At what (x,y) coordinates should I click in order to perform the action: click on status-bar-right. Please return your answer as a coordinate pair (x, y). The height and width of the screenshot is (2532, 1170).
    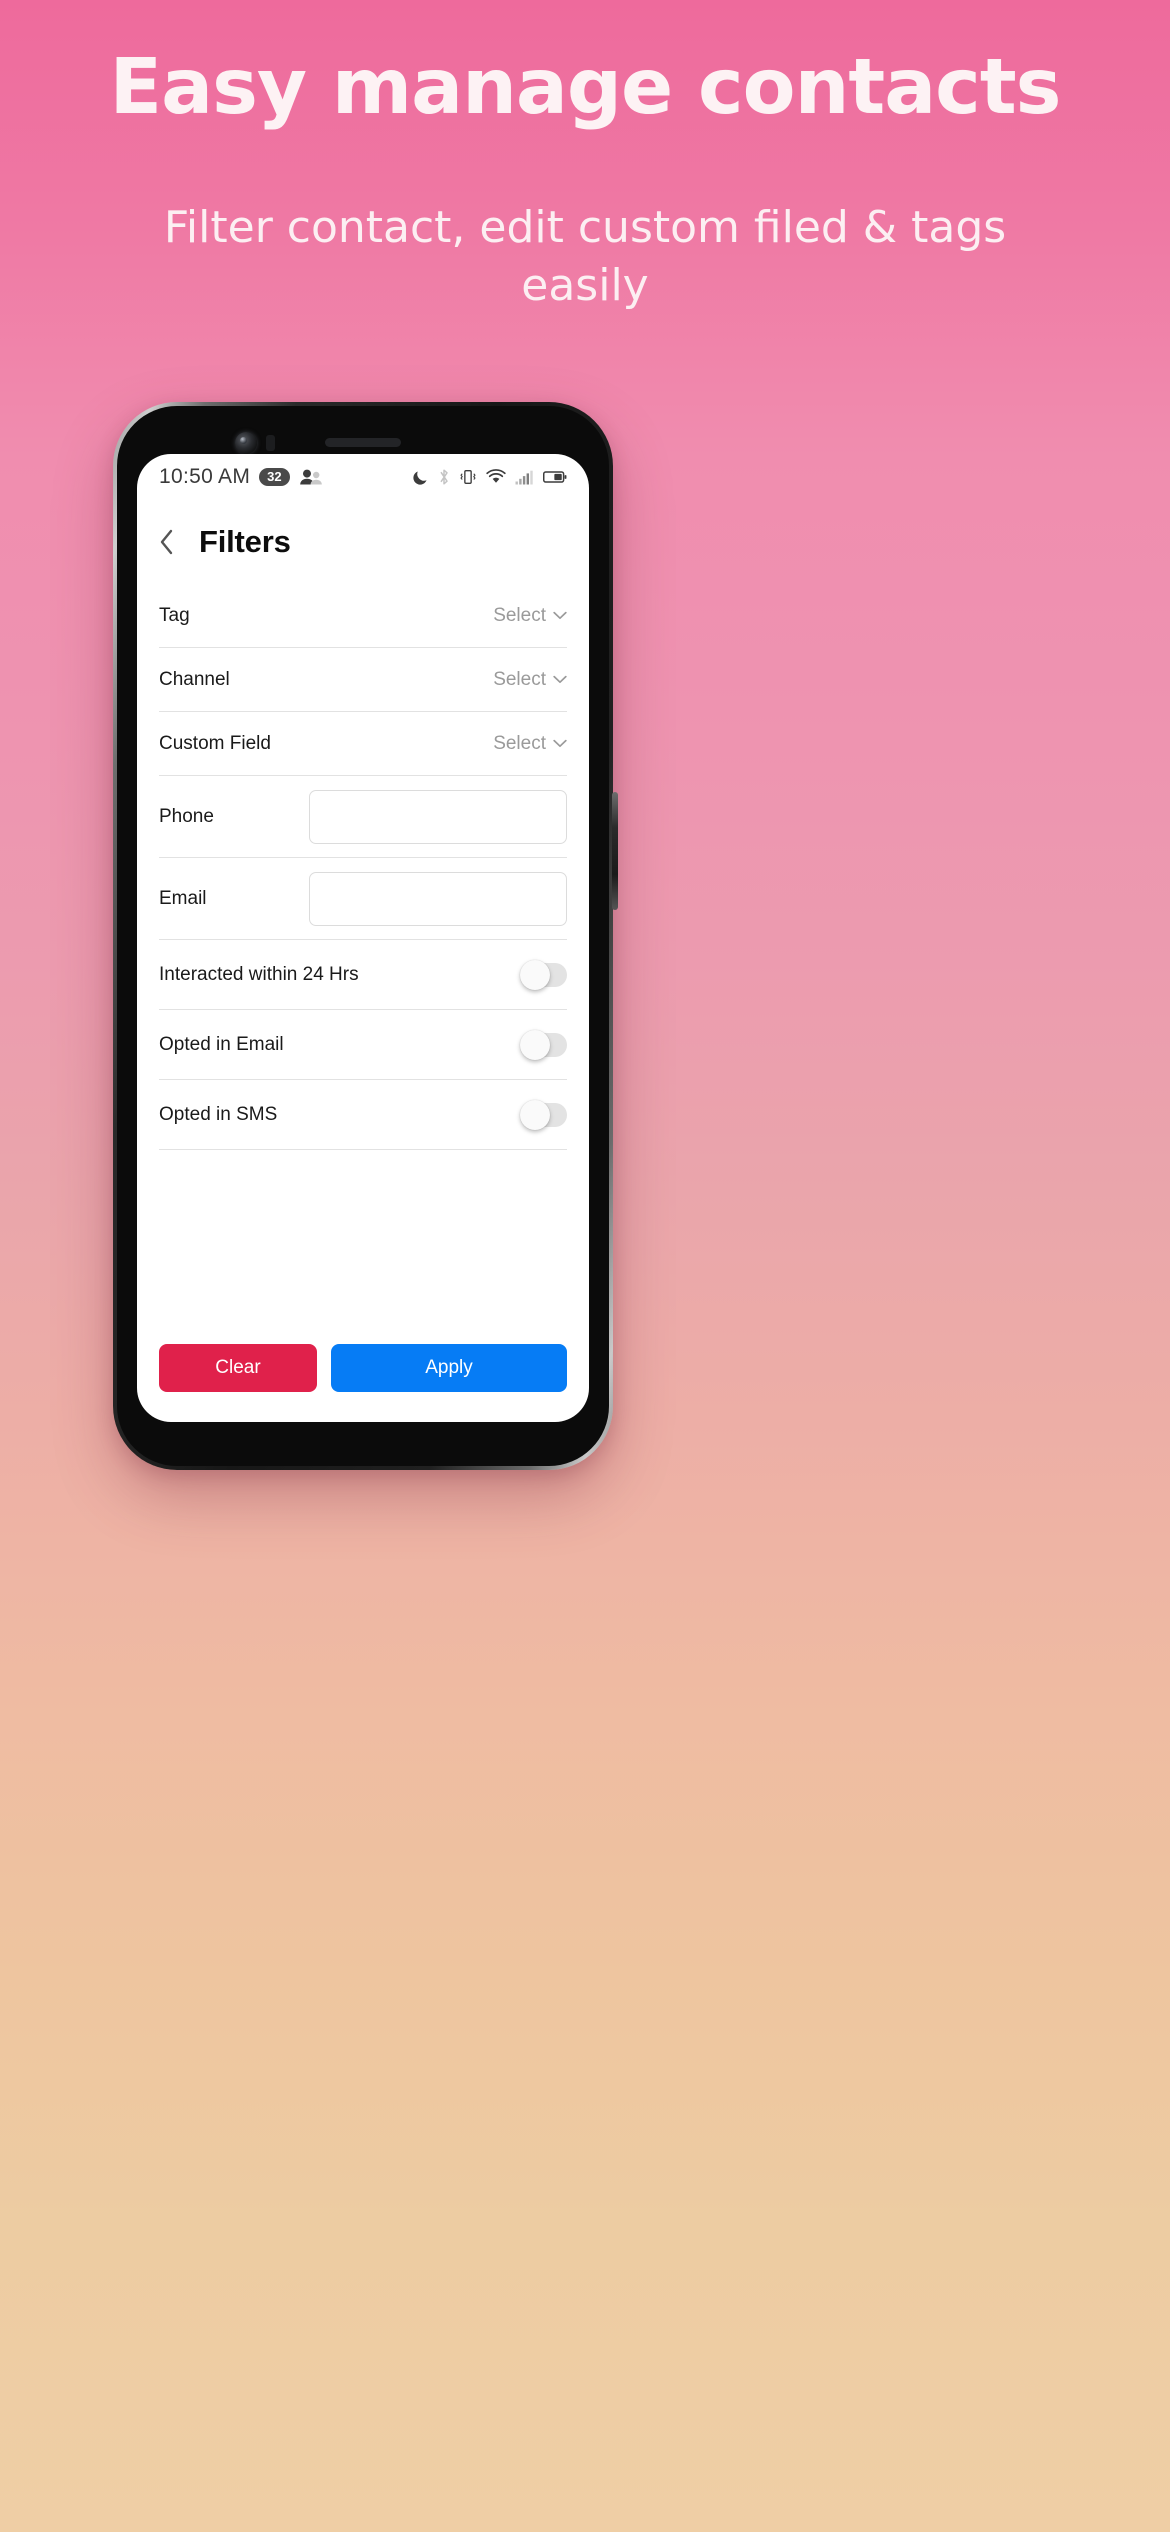
    Looking at the image, I should click on (489, 477).